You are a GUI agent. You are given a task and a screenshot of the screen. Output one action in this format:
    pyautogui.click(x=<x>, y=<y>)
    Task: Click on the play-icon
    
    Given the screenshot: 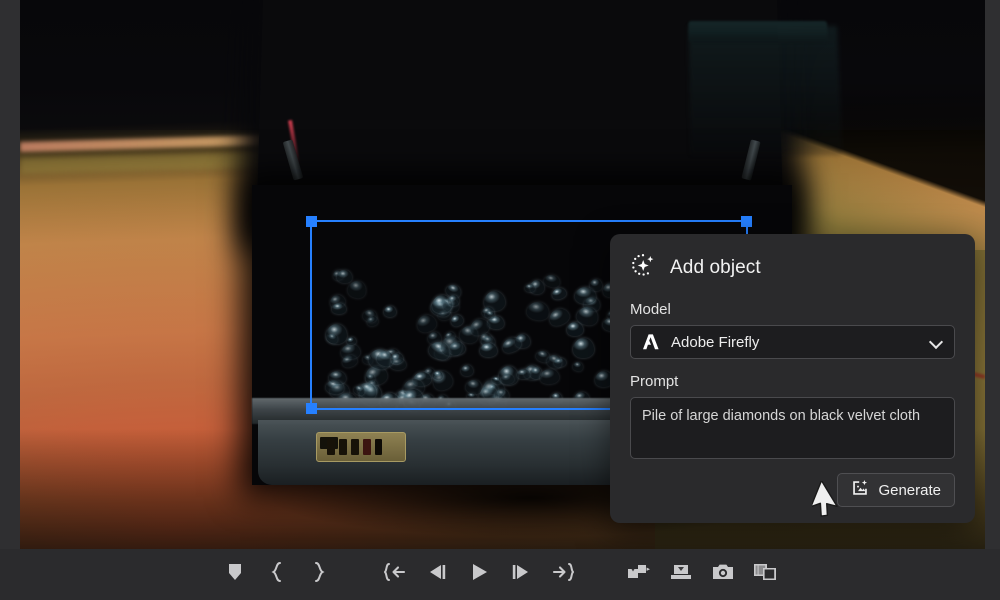 What is the action you would take?
    pyautogui.click(x=479, y=574)
    